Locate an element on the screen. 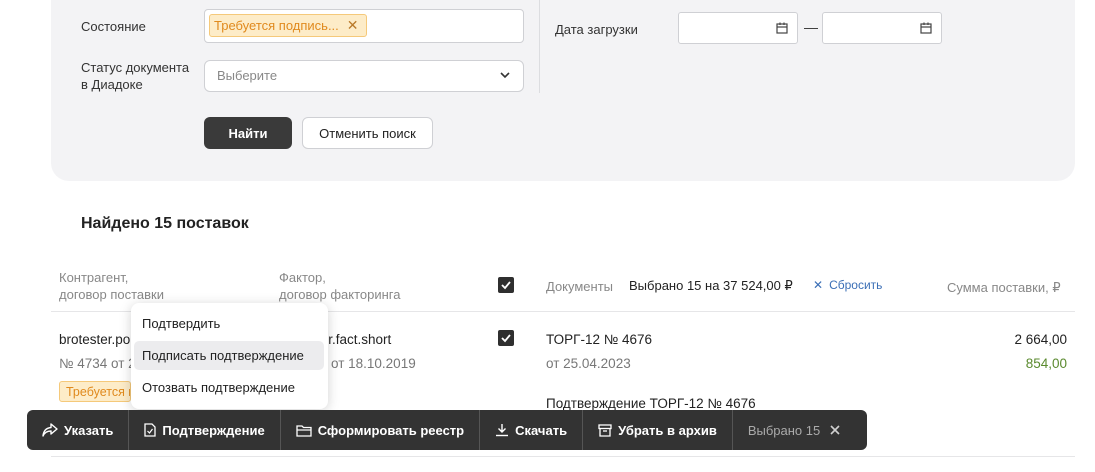  reset-label: Сбросить is located at coordinates (856, 285).